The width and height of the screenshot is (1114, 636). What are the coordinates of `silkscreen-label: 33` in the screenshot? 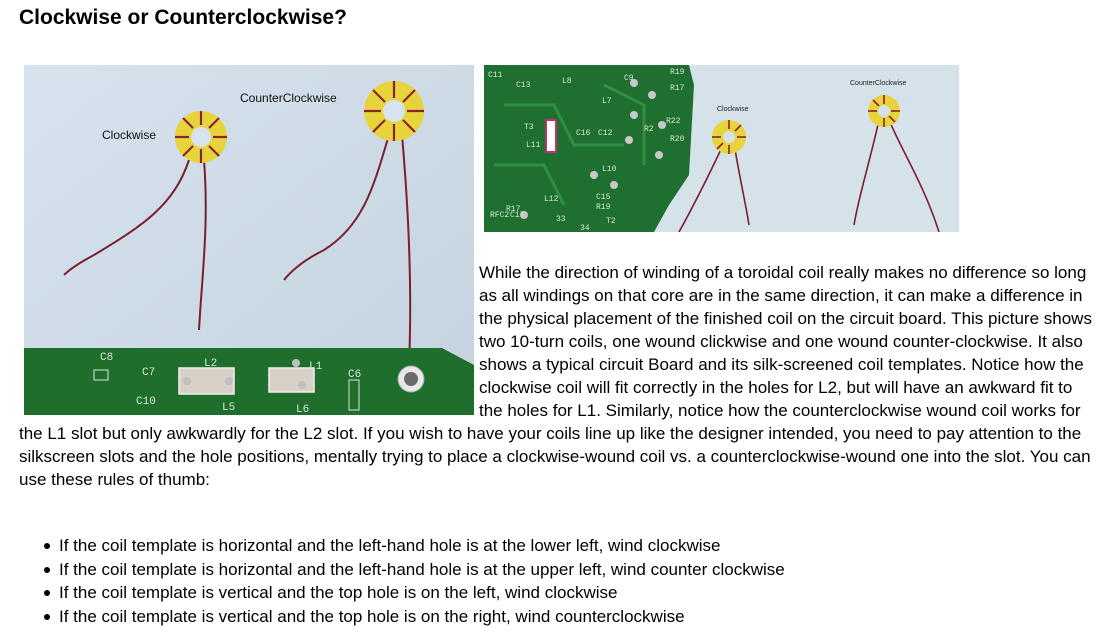 It's located at (561, 219).